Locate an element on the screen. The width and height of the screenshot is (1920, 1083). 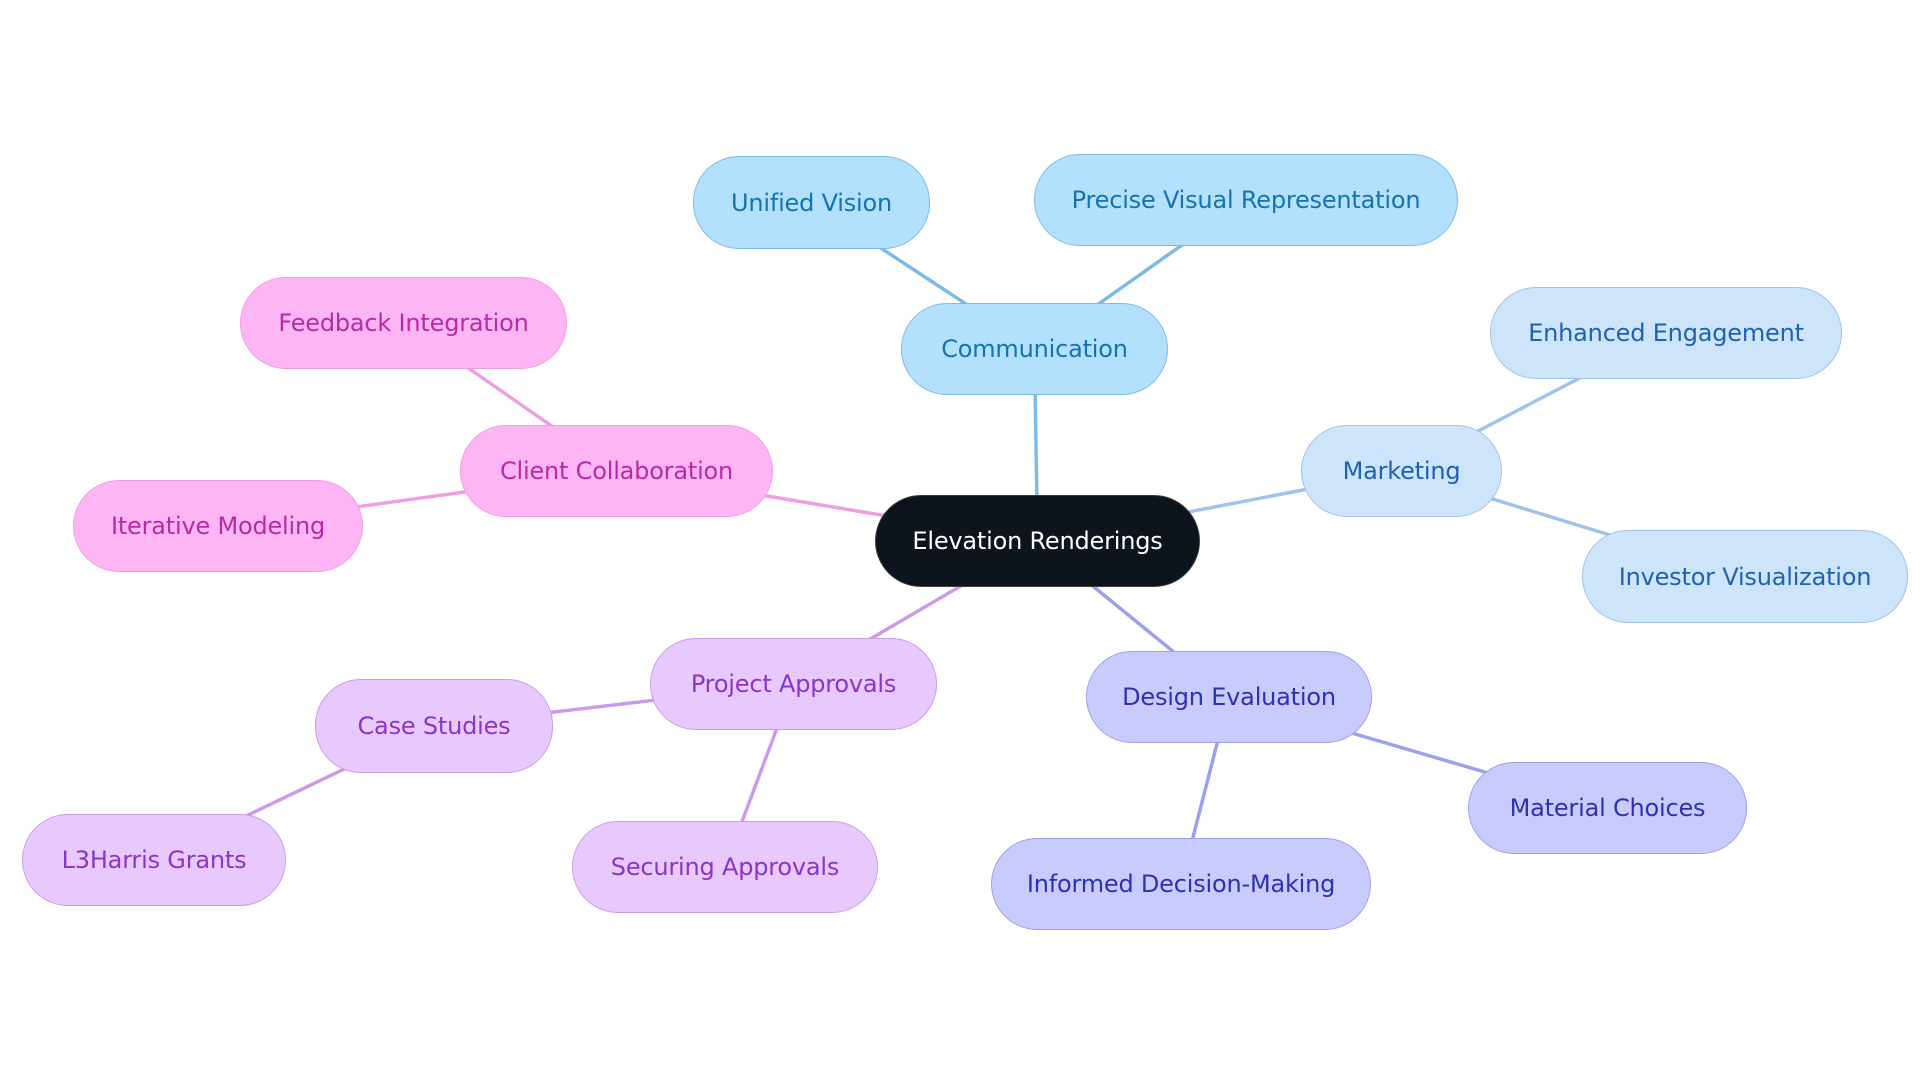
node-label: Material Choices is located at coordinates (1607, 808).